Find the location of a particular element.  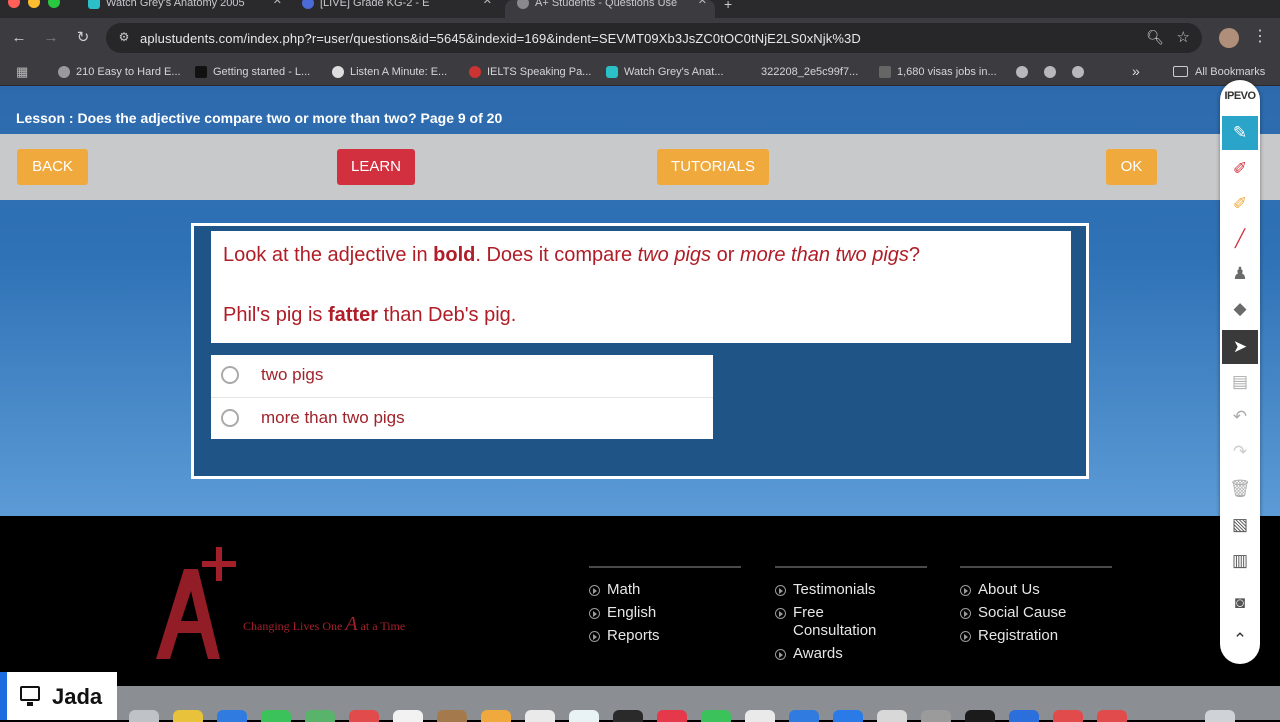

photos-app-icon is located at coordinates (408, 716).